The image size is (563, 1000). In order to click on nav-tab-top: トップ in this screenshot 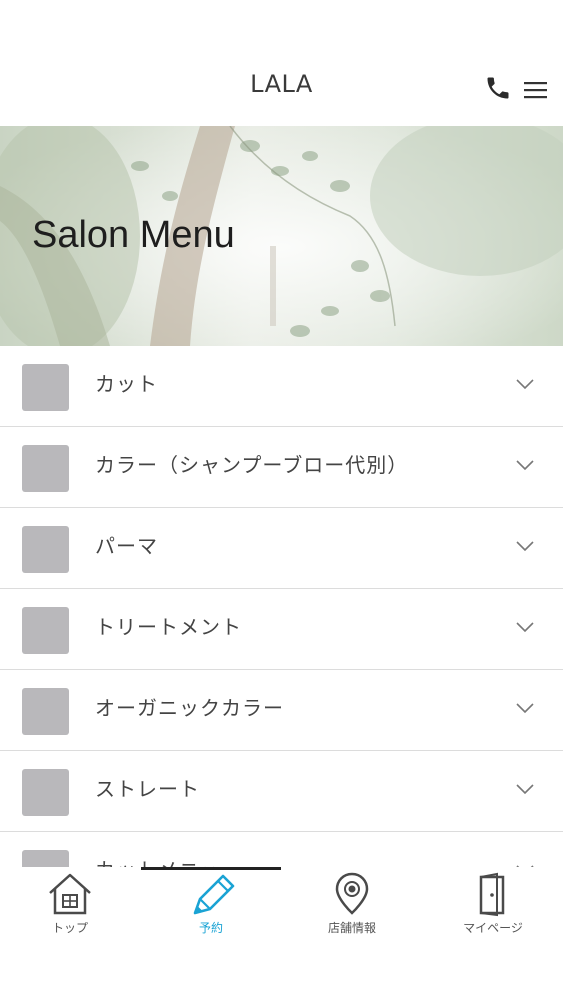, I will do `click(70, 904)`.